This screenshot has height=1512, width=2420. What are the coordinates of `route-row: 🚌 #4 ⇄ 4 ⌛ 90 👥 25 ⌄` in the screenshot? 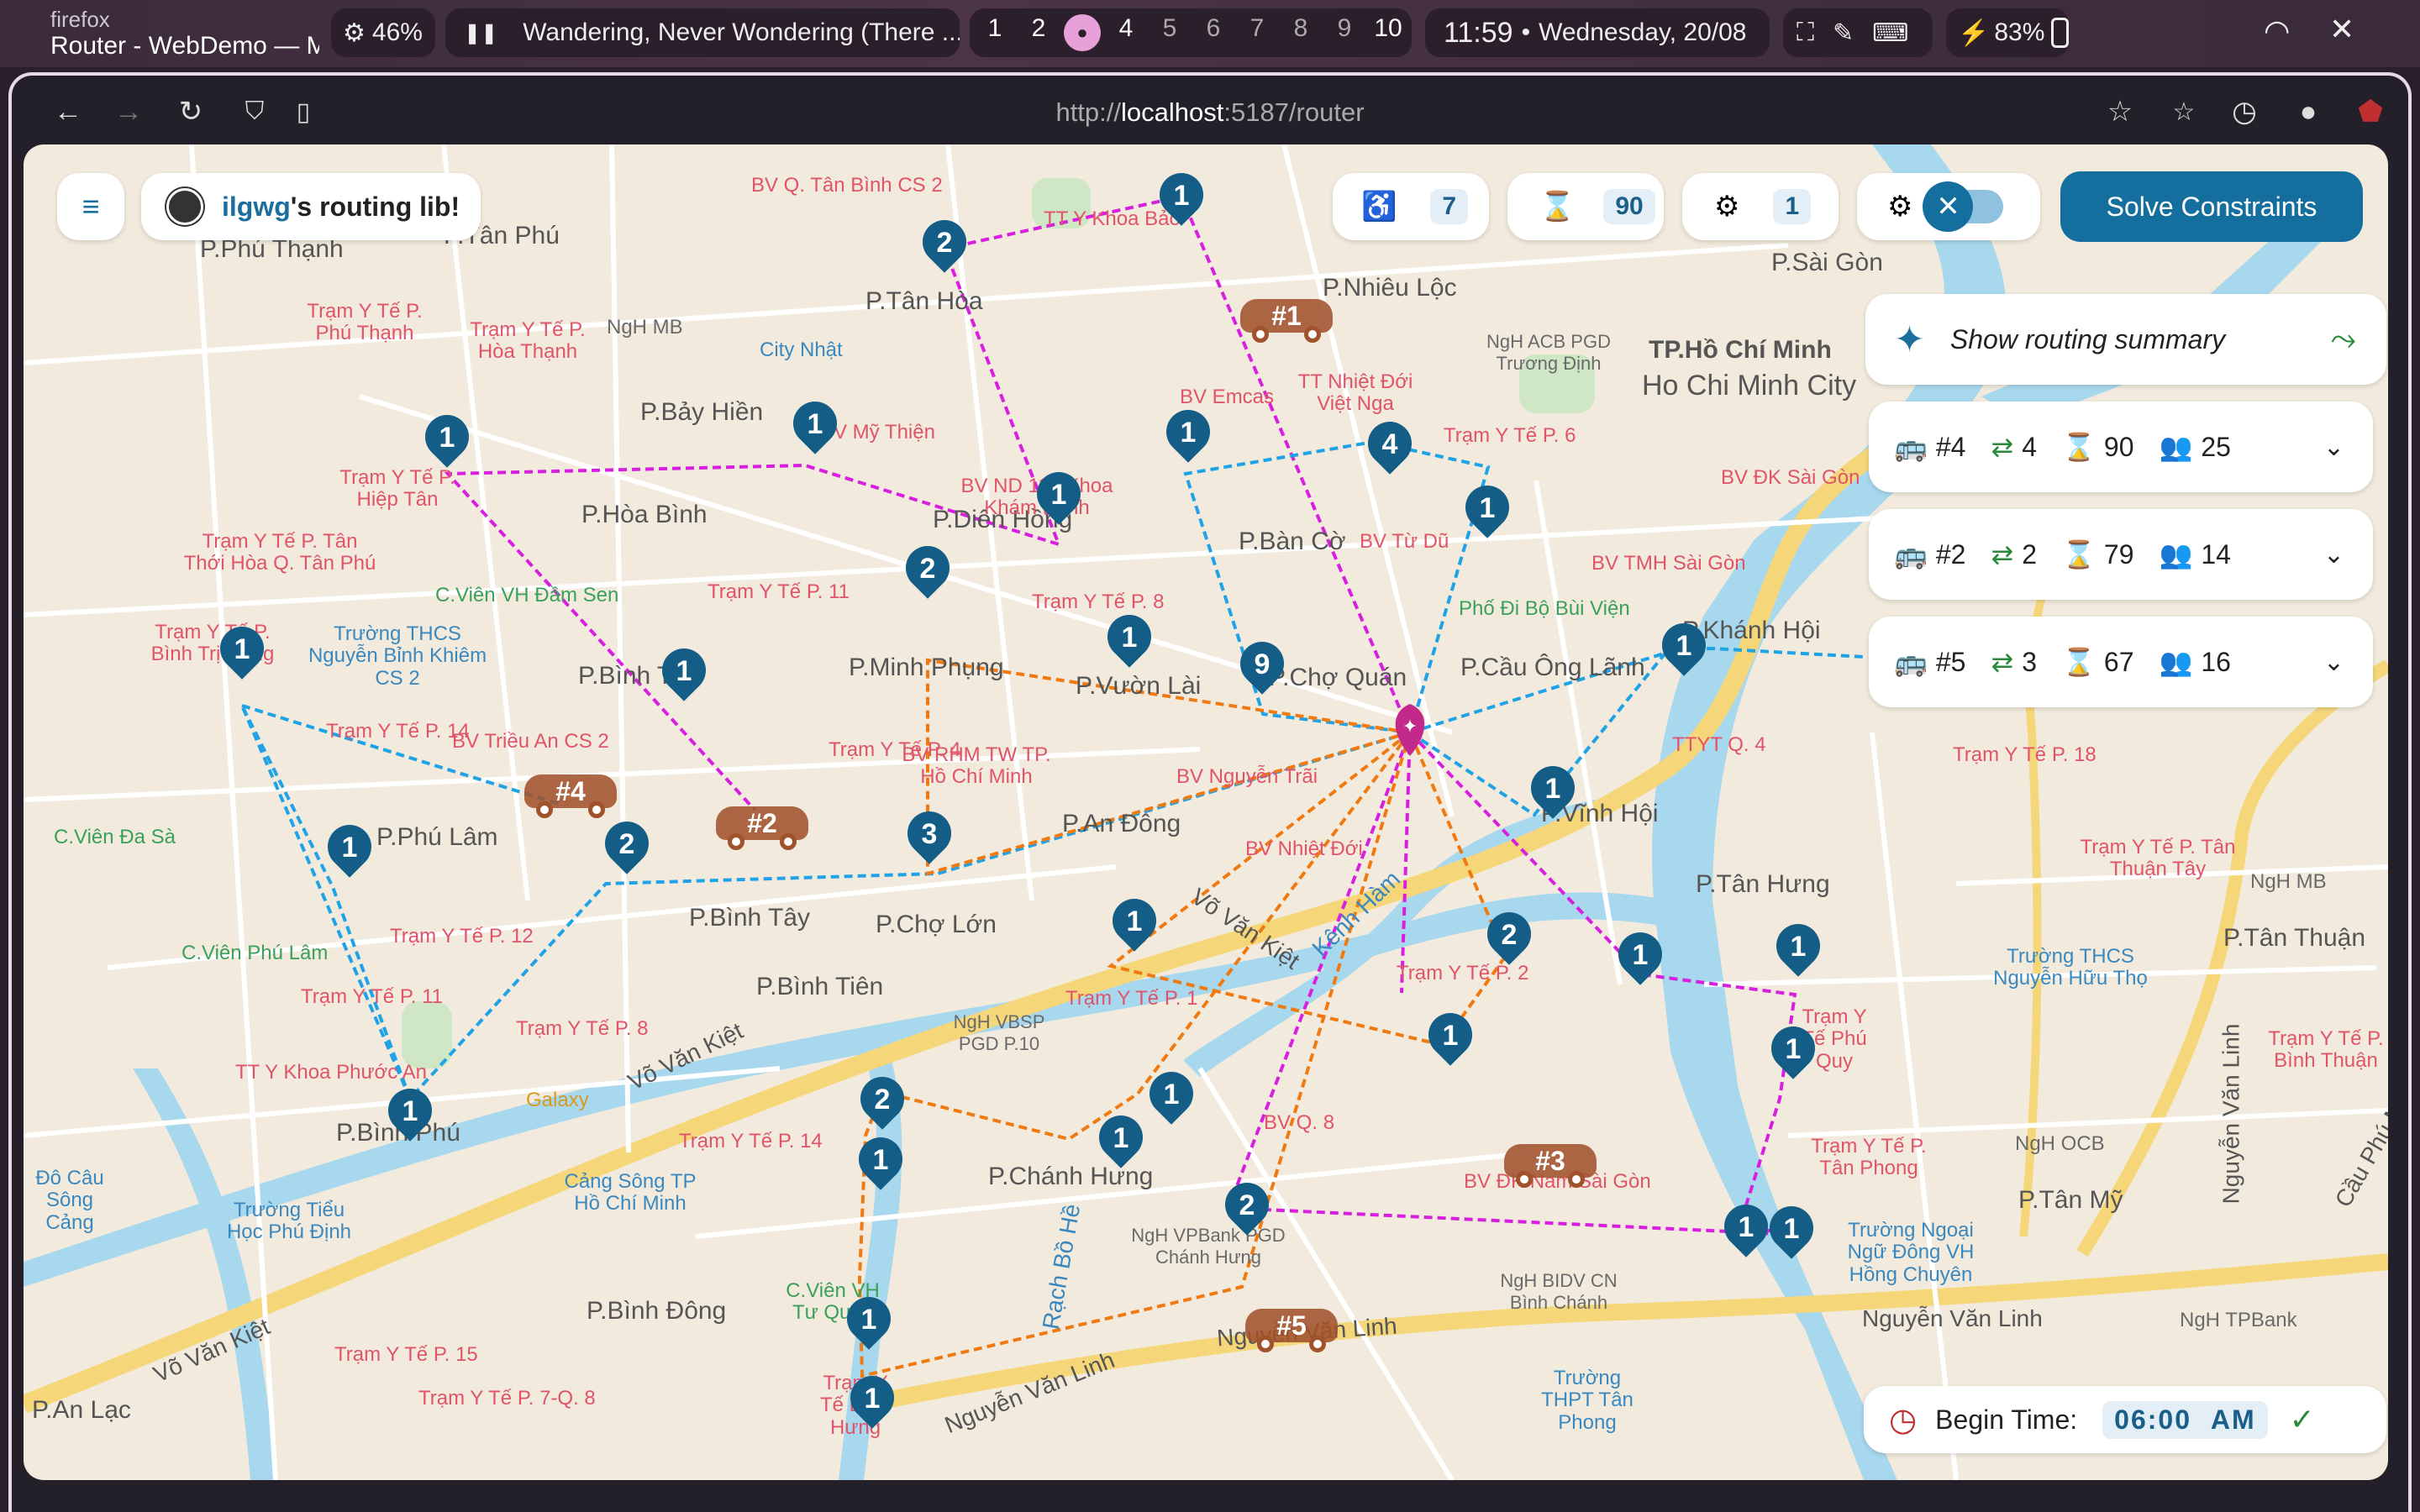 It's located at (2121, 447).